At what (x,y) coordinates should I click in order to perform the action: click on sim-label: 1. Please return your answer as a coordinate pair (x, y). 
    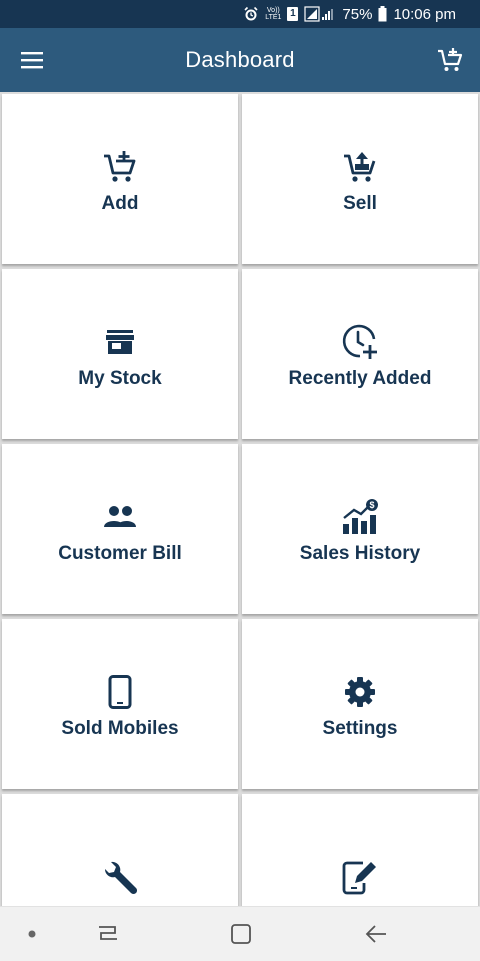
    Looking at the image, I should click on (293, 14).